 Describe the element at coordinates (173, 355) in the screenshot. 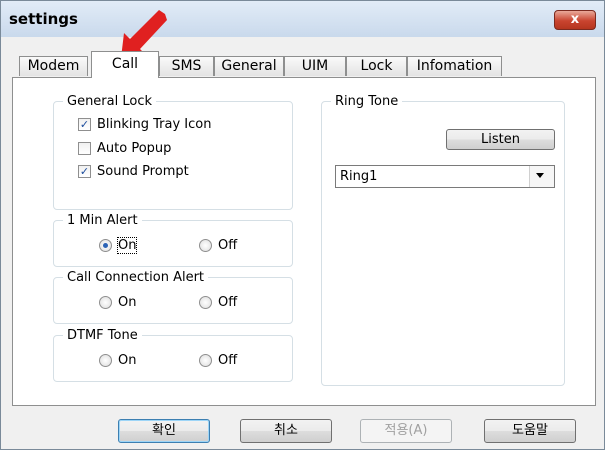

I see `dtmf-tone-group: DTMF Tone On Off` at that location.